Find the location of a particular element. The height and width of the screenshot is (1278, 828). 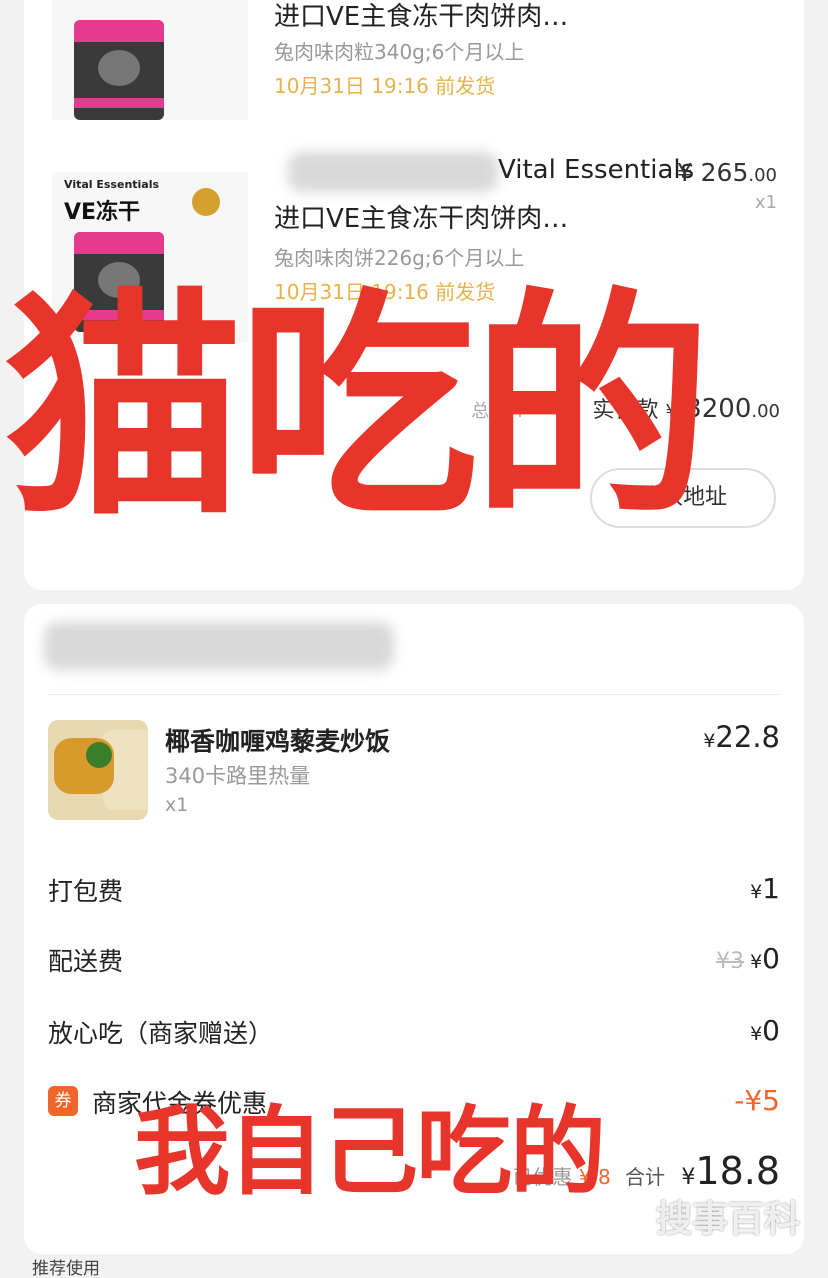

product-image-brand: Vital Essentials is located at coordinates (112, 184).